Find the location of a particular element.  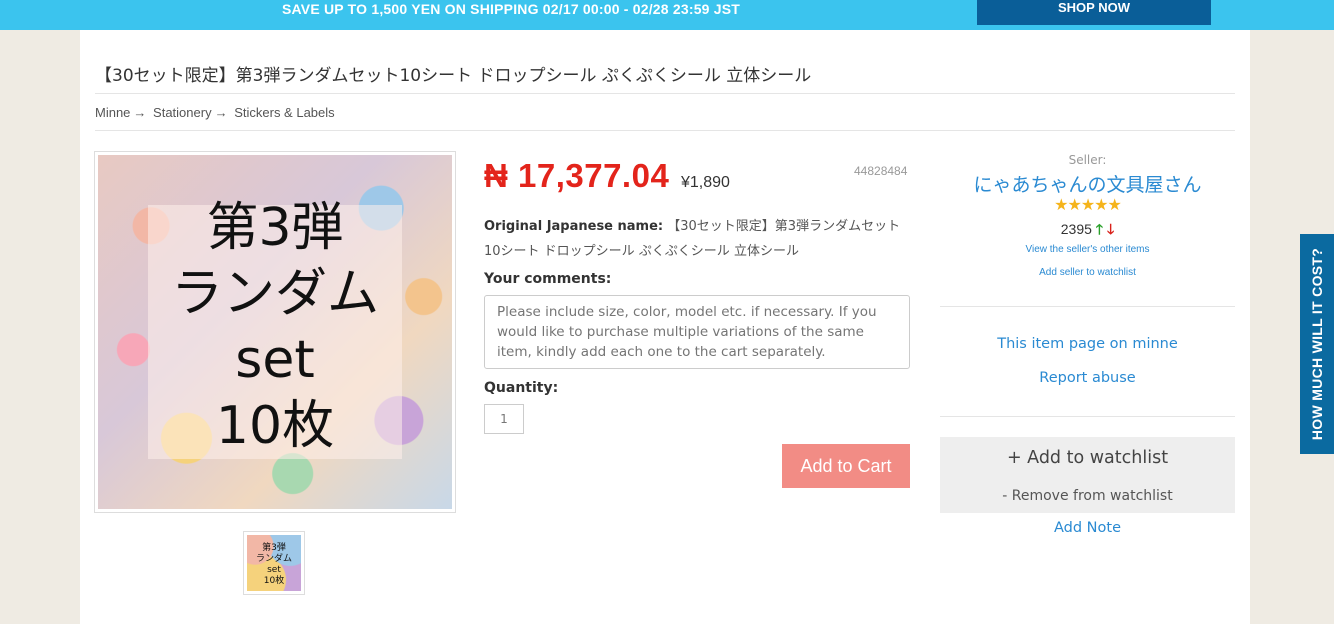

how-much-cost-tab: HOW MUCH WILL IT COST? is located at coordinates (1317, 344).